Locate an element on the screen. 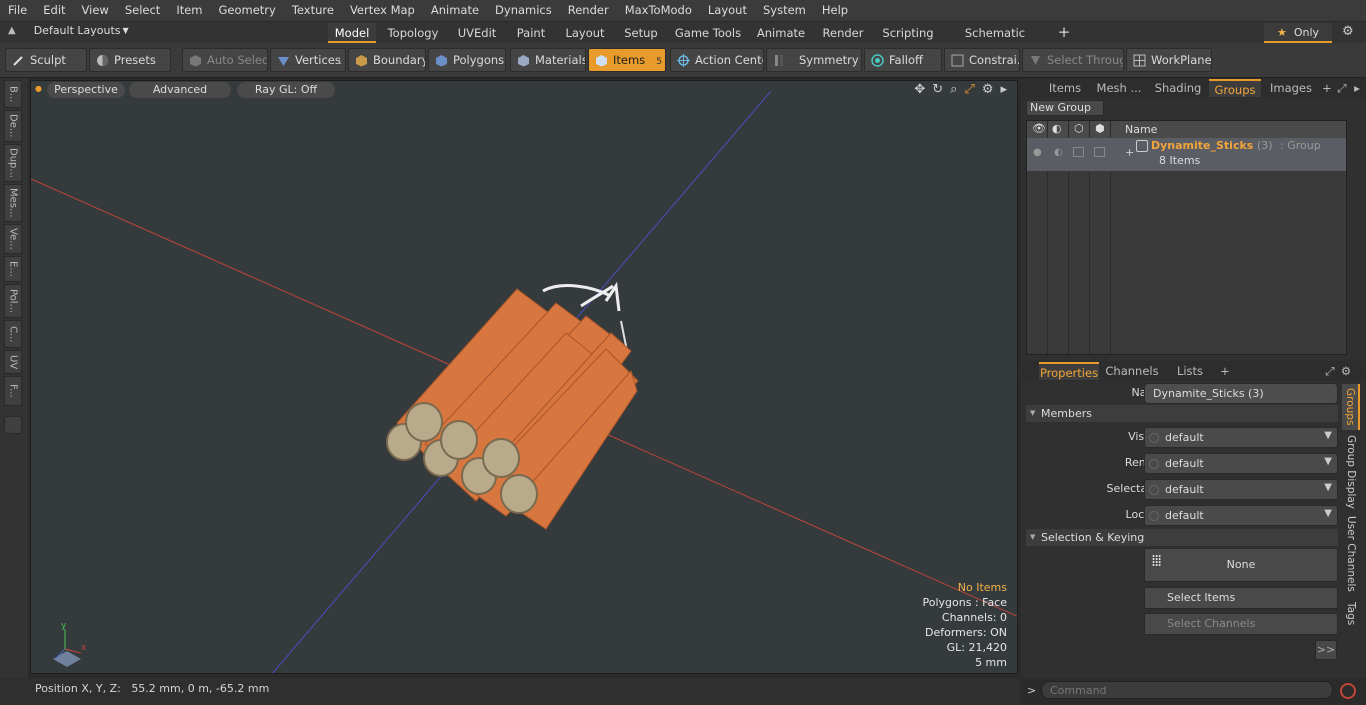 Image resolution: width=1366 pixels, height=705 pixels. vertices-button: Vertices 1 is located at coordinates (308, 60).